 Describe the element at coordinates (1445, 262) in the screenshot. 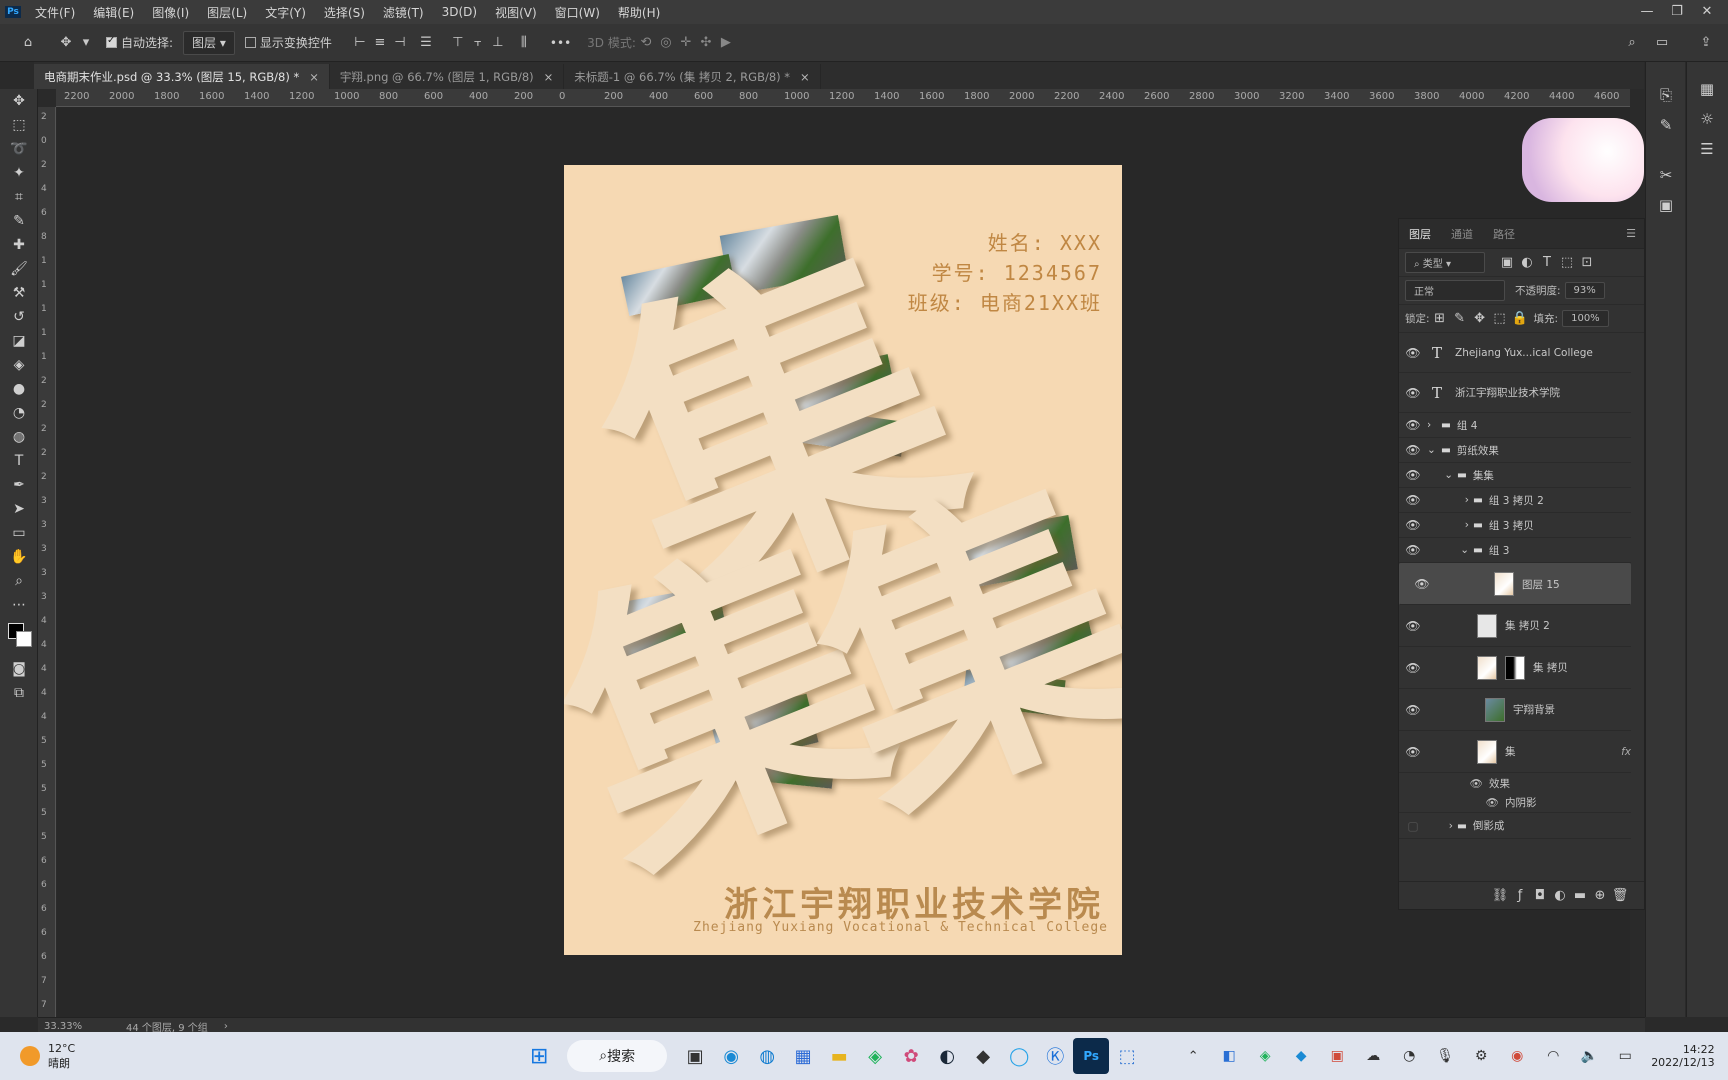

I see `layer-filter-dropdown: ⌕ 类型 ▾` at that location.